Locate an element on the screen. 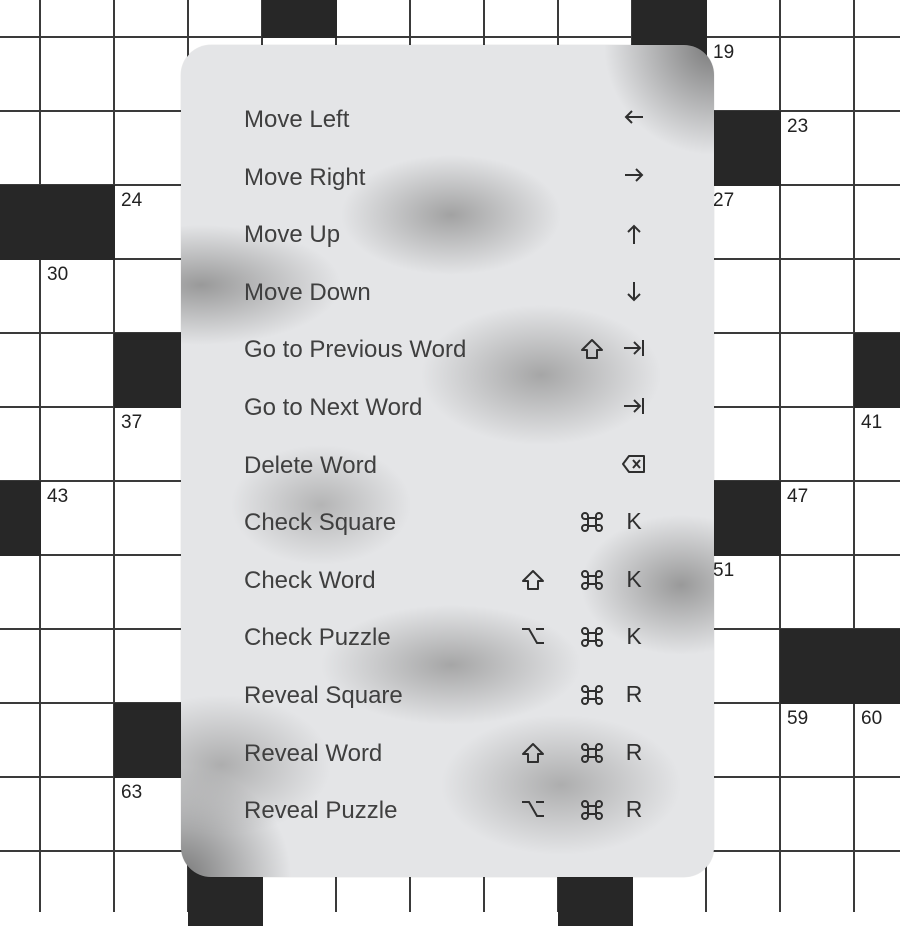 The width and height of the screenshot is (900, 926). menu-item-label: Check Square is located at coordinates (320, 523).